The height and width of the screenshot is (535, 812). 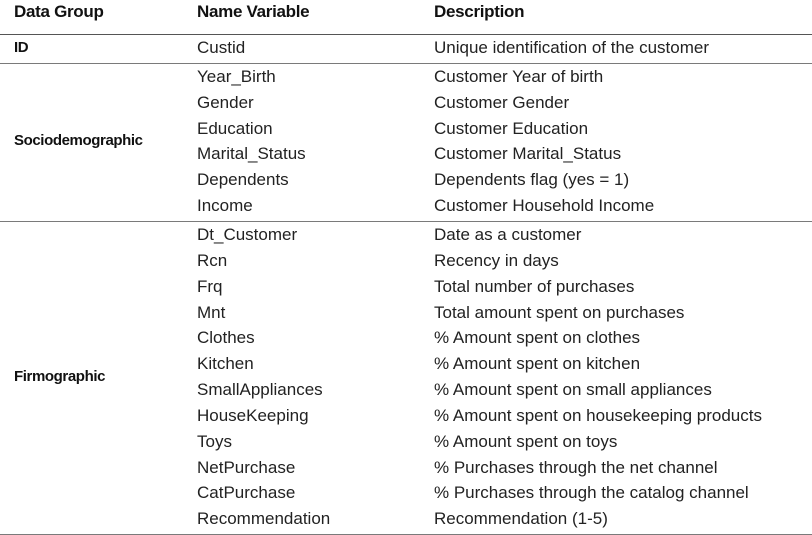 I want to click on name-variable-cell: Marital_Status, so click(x=251, y=154).